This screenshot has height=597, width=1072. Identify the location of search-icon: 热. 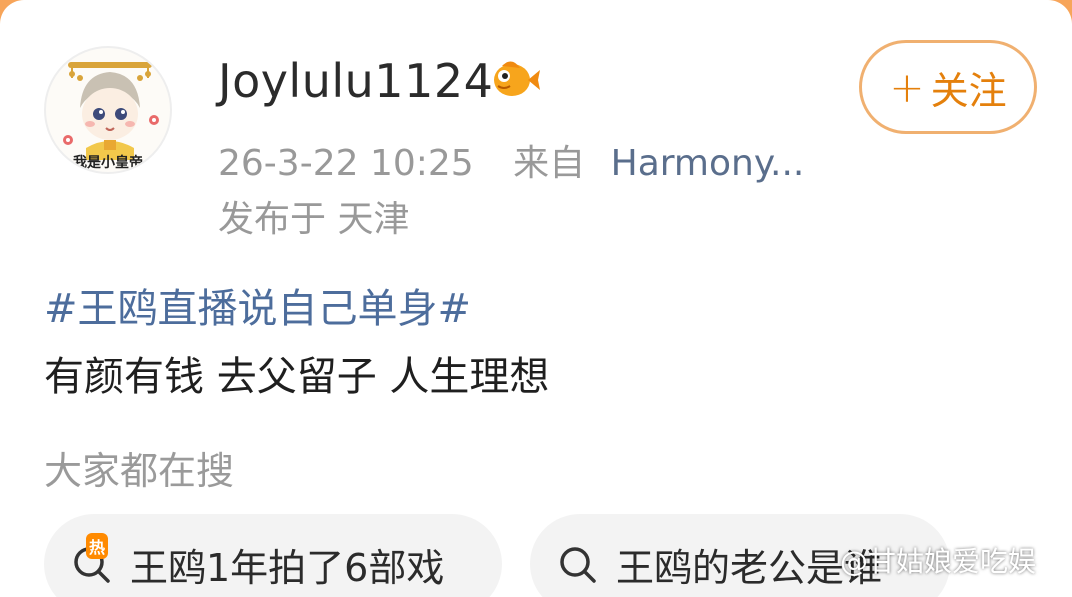
(93, 560).